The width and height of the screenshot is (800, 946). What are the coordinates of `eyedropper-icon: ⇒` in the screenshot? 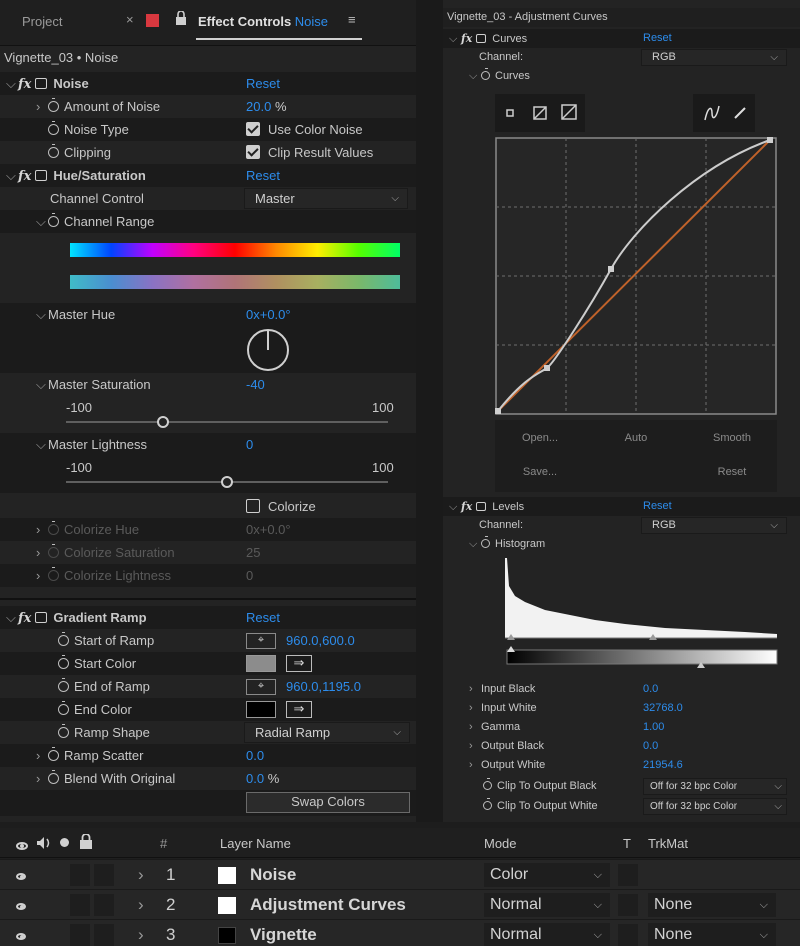 It's located at (299, 709).